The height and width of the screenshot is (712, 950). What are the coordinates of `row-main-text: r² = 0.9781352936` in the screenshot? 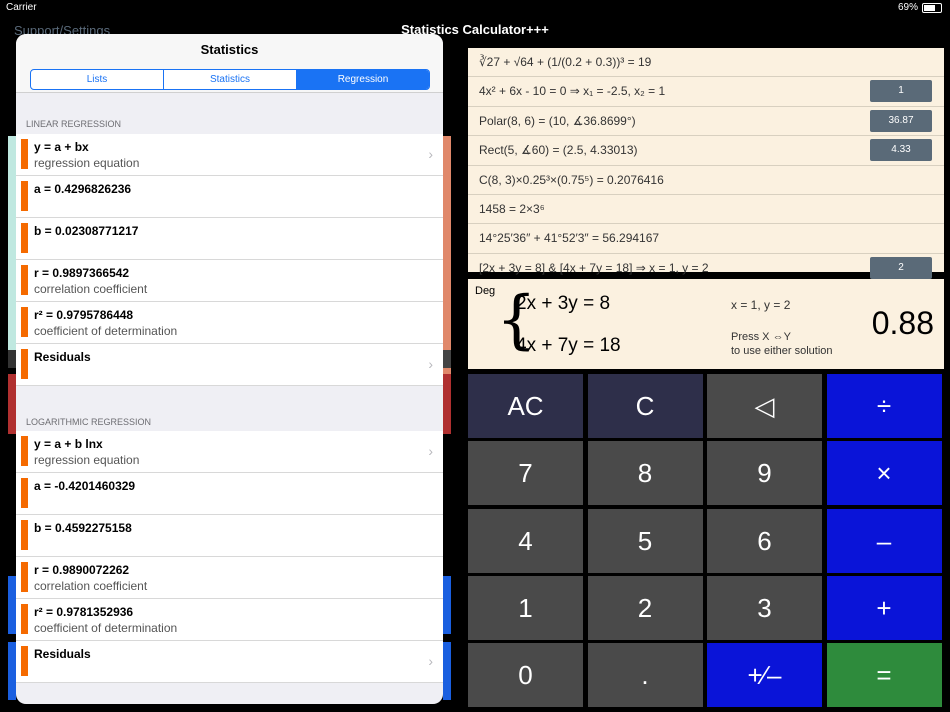 It's located at (84, 612).